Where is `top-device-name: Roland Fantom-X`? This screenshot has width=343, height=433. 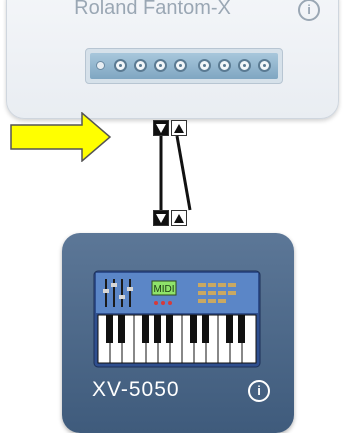 top-device-name: Roland Fantom-X is located at coordinates (152, 9).